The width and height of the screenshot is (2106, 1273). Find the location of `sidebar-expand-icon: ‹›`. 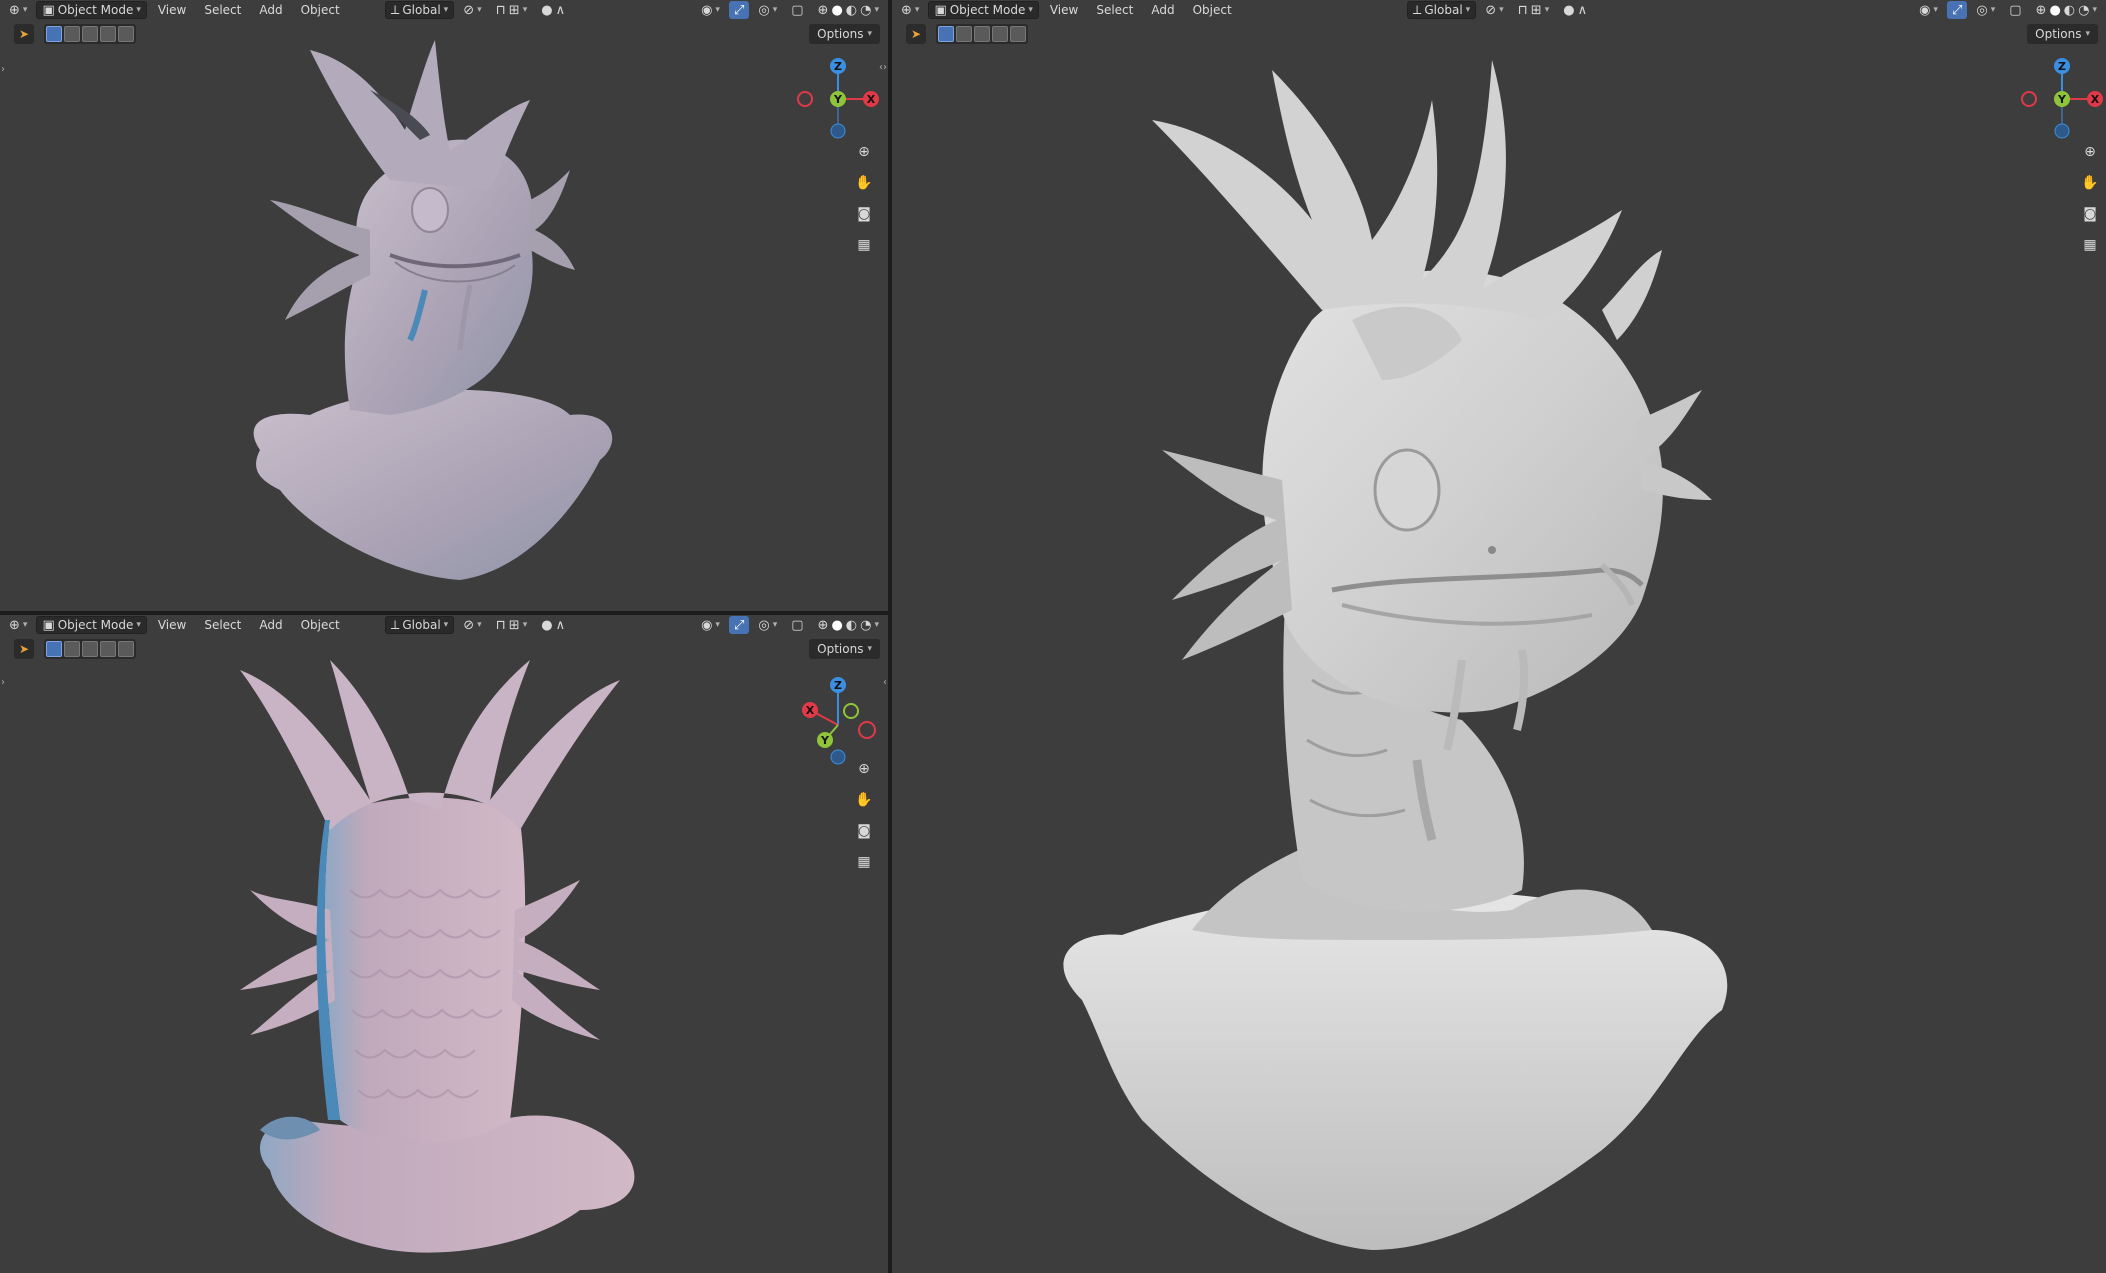

sidebar-expand-icon: ‹› is located at coordinates (883, 67).